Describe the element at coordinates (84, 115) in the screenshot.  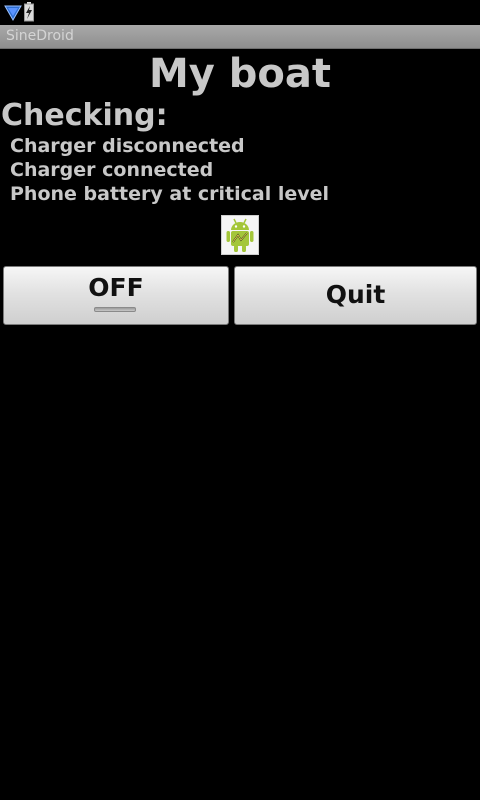
I see `checking-heading: Checking:` at that location.